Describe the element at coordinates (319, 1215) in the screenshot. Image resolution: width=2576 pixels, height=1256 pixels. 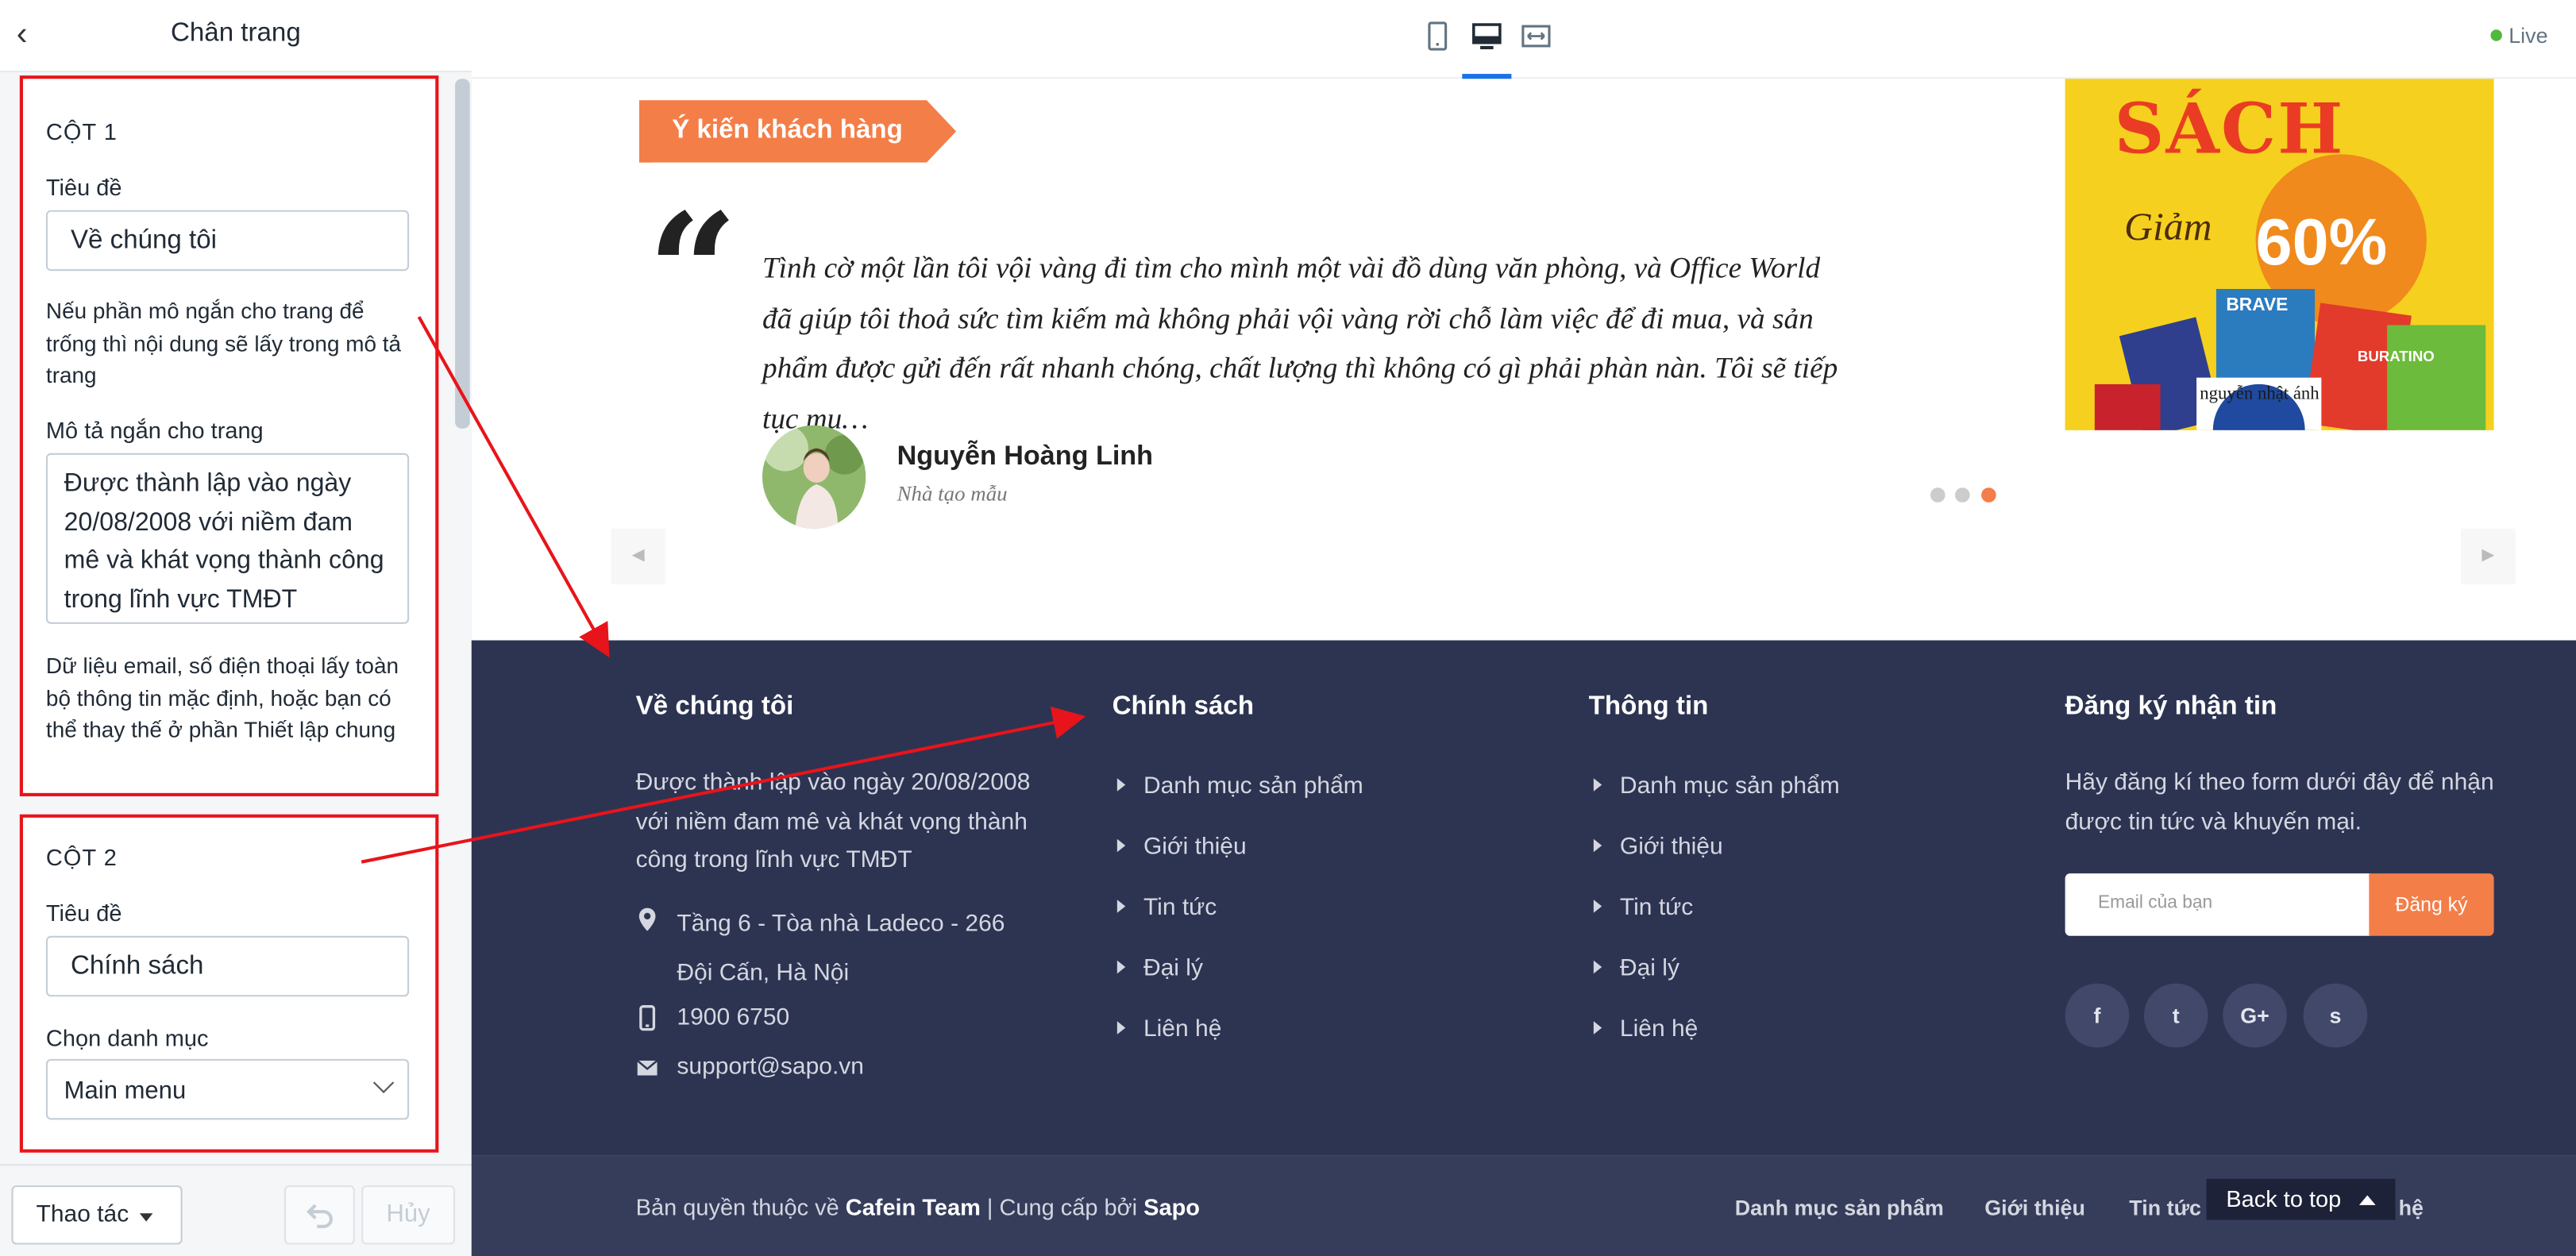
I see `undo-button` at that location.